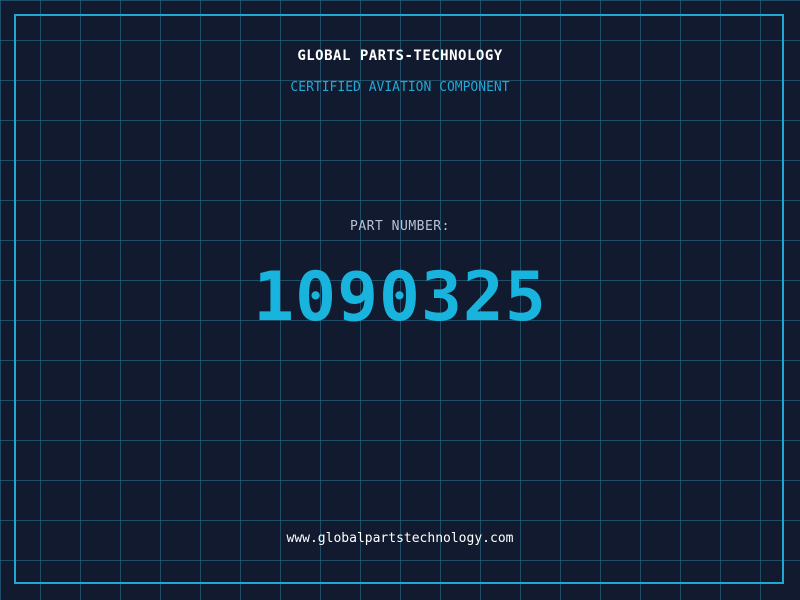  Describe the element at coordinates (400, 538) in the screenshot. I see `website-url: www.globalpartstechnology.com` at that location.